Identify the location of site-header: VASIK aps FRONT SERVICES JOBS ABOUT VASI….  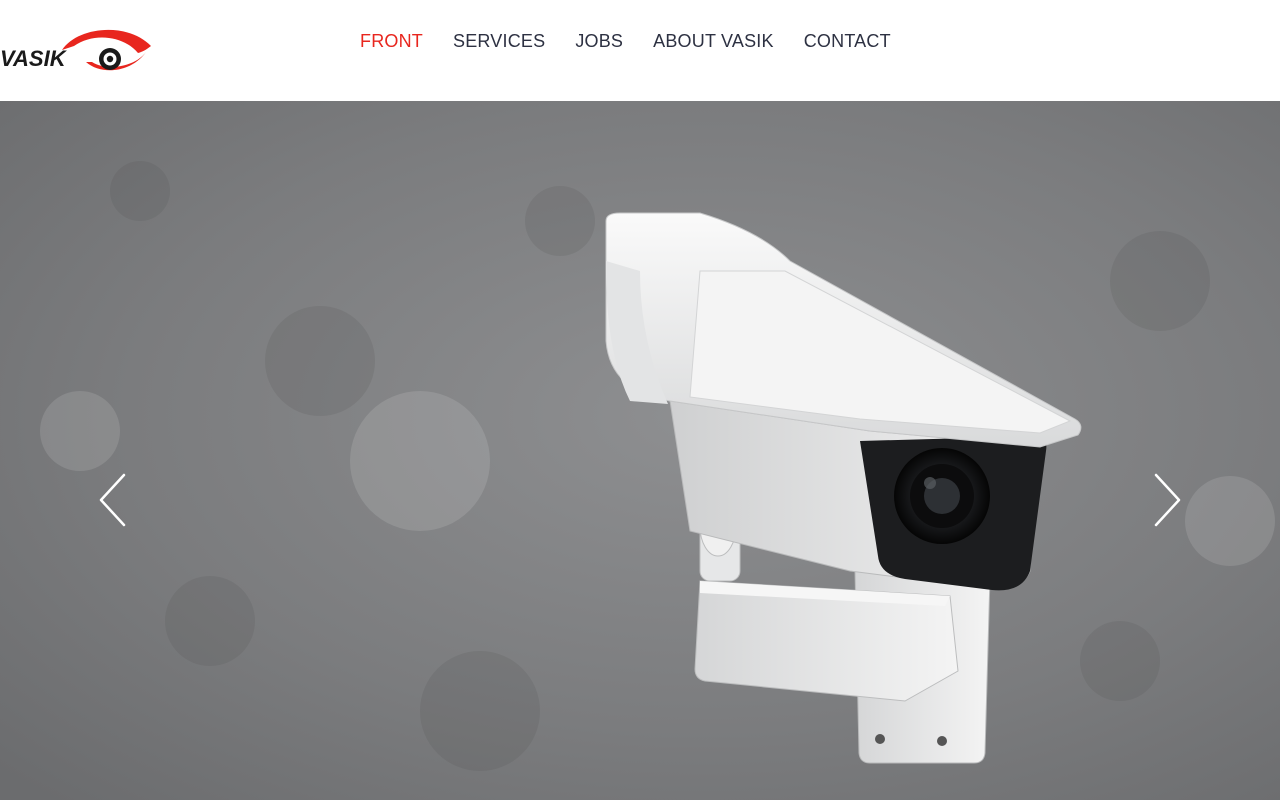
(640, 50).